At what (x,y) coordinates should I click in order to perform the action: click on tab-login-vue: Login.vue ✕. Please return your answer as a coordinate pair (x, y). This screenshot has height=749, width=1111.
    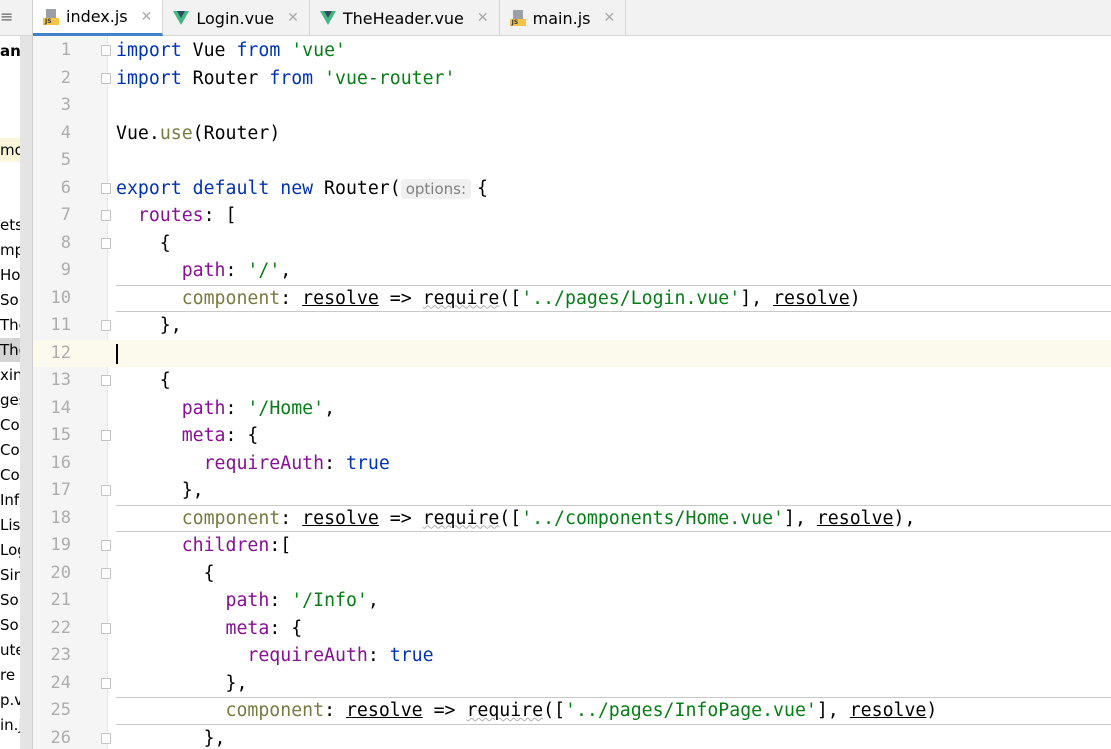
    Looking at the image, I should click on (236, 18).